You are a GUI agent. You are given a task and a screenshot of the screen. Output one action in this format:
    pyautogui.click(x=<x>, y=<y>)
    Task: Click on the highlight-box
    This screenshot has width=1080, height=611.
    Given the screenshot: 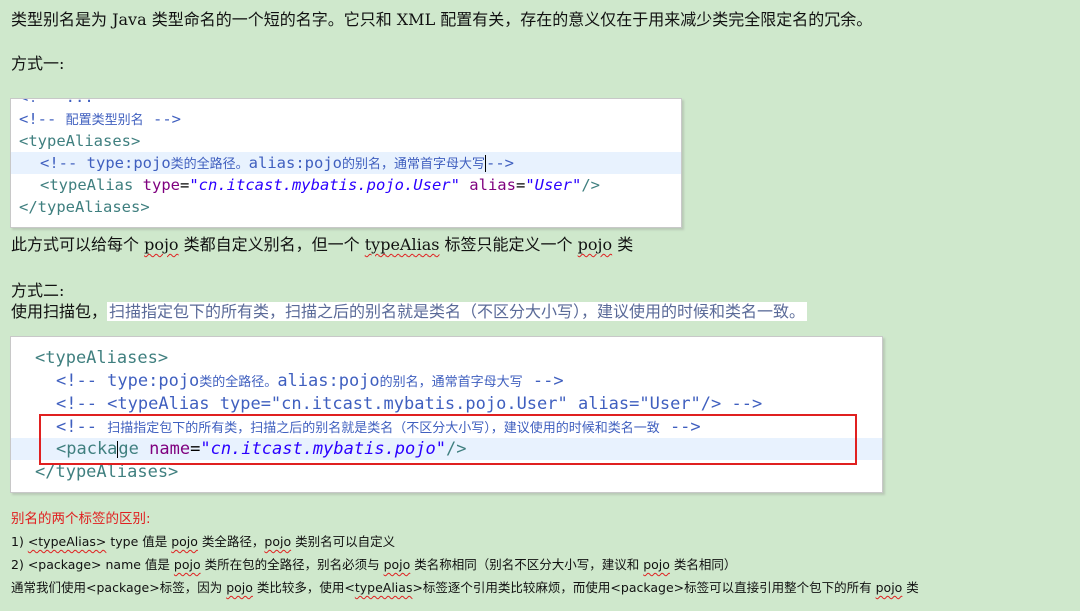 What is the action you would take?
    pyautogui.click(x=448, y=439)
    